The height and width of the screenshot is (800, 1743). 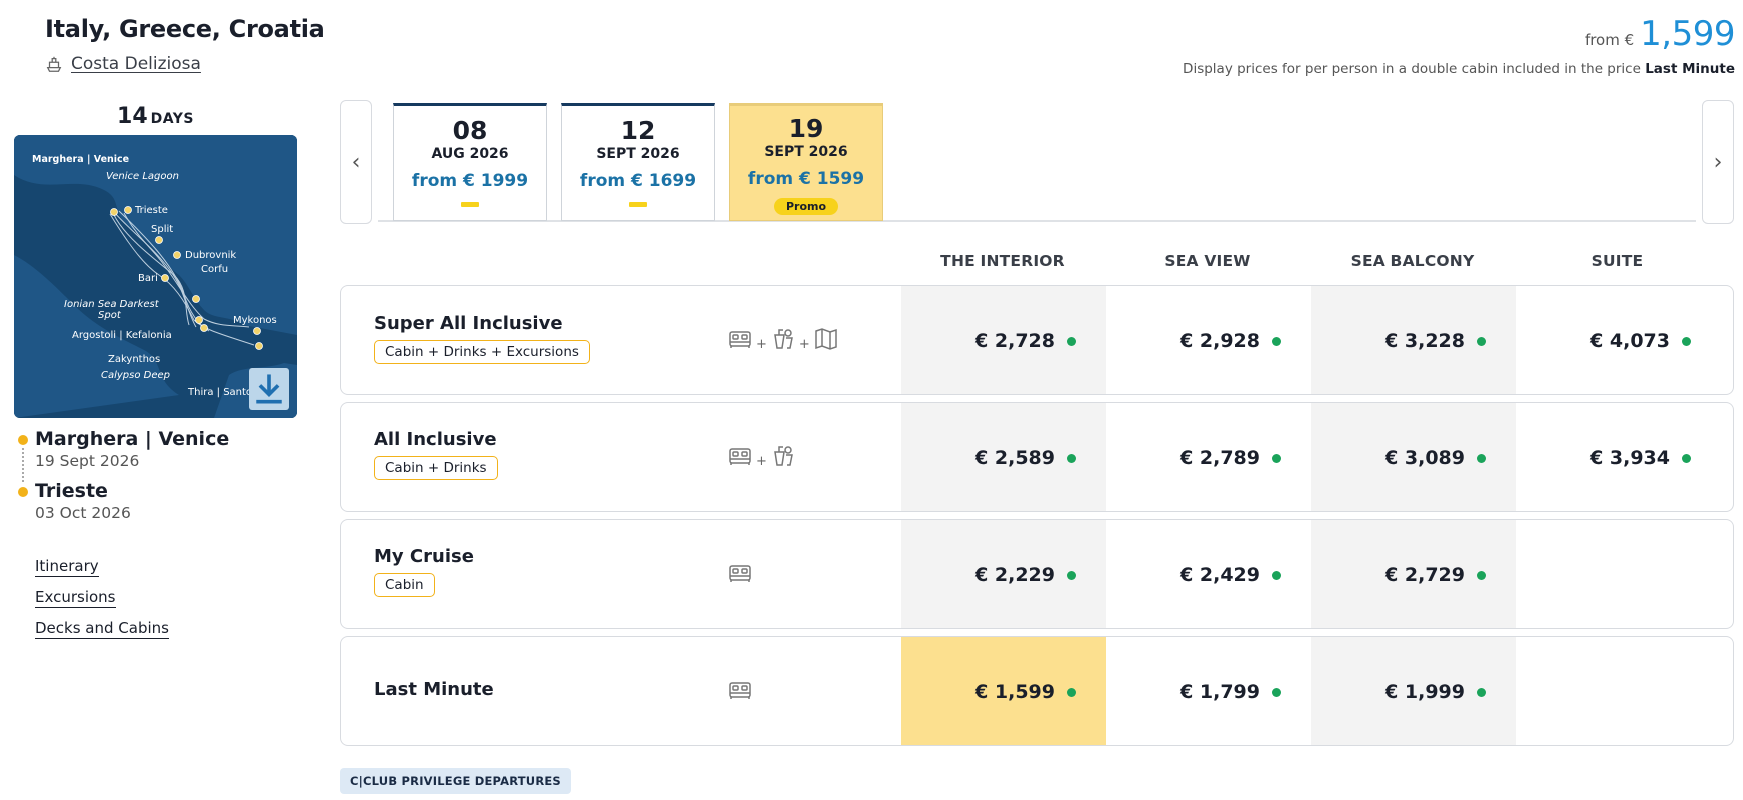 I want to click on package-icons: + +, so click(x=783, y=339).